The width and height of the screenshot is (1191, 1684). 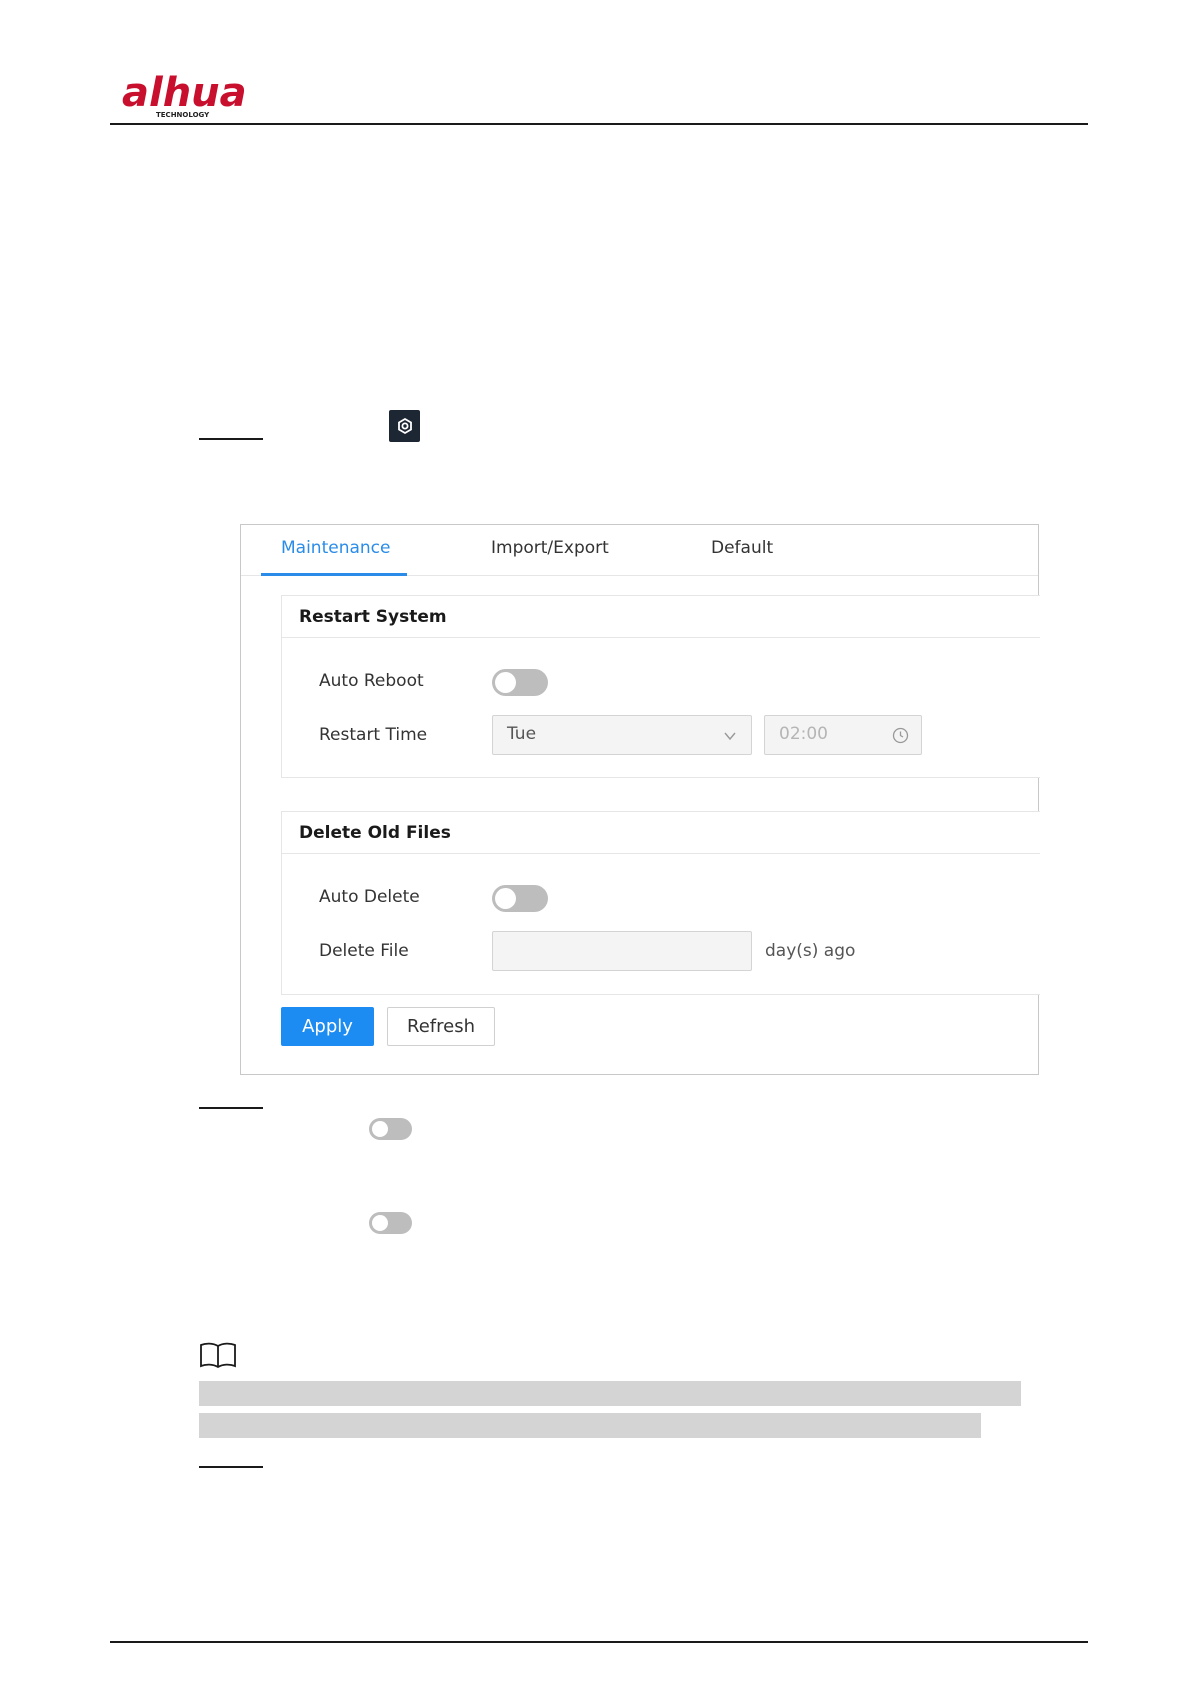 I want to click on note-book-icon, so click(x=218, y=1357).